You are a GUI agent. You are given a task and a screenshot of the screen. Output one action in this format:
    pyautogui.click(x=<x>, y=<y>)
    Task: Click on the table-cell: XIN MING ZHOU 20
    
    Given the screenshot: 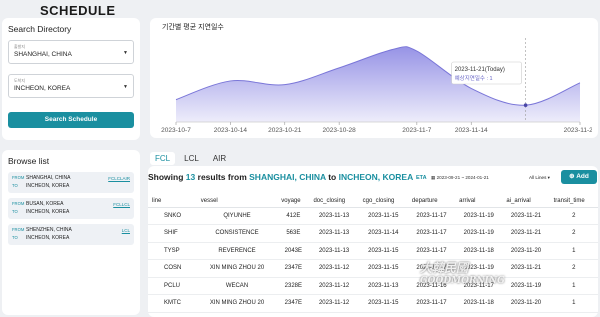 What is the action you would take?
    pyautogui.click(x=237, y=303)
    